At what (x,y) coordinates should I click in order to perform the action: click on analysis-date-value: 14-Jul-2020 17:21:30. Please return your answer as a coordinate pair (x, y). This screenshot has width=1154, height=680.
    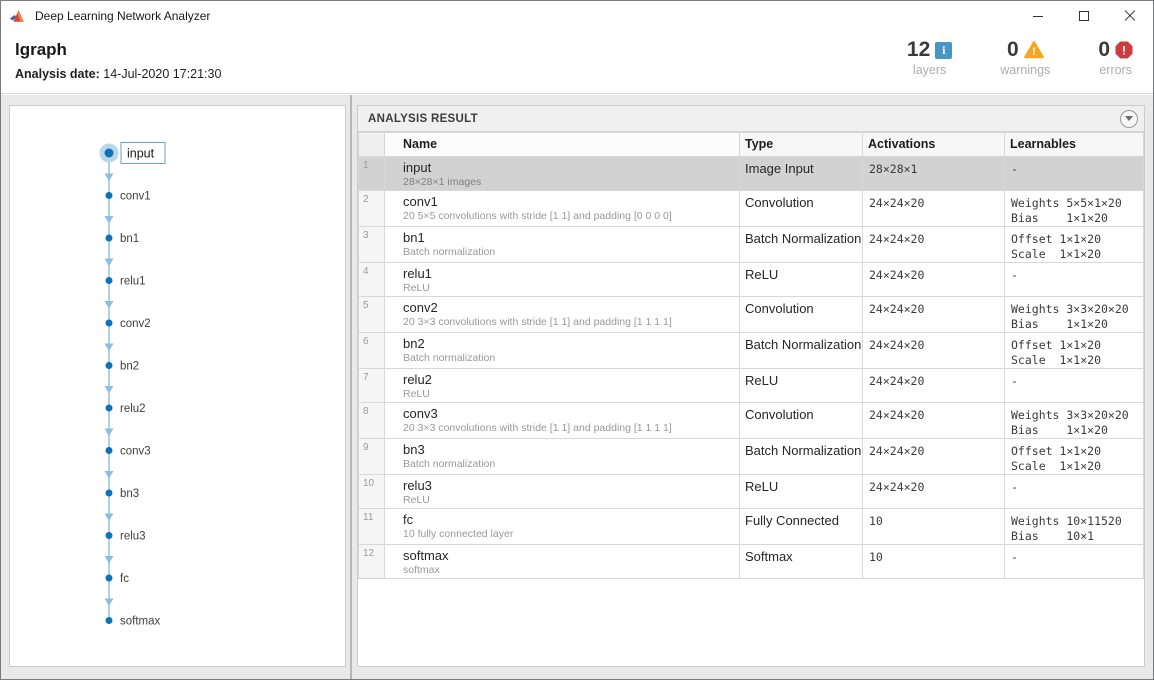
    Looking at the image, I should click on (162, 74).